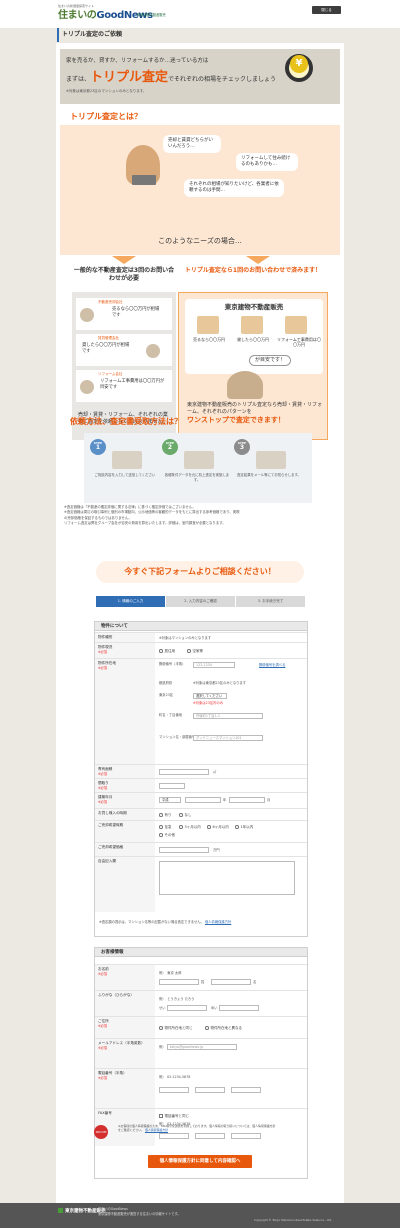 The image size is (400, 1228). Describe the element at coordinates (271, 601) in the screenshot. I see `progress-step-3: 3. お手続き完了` at that location.